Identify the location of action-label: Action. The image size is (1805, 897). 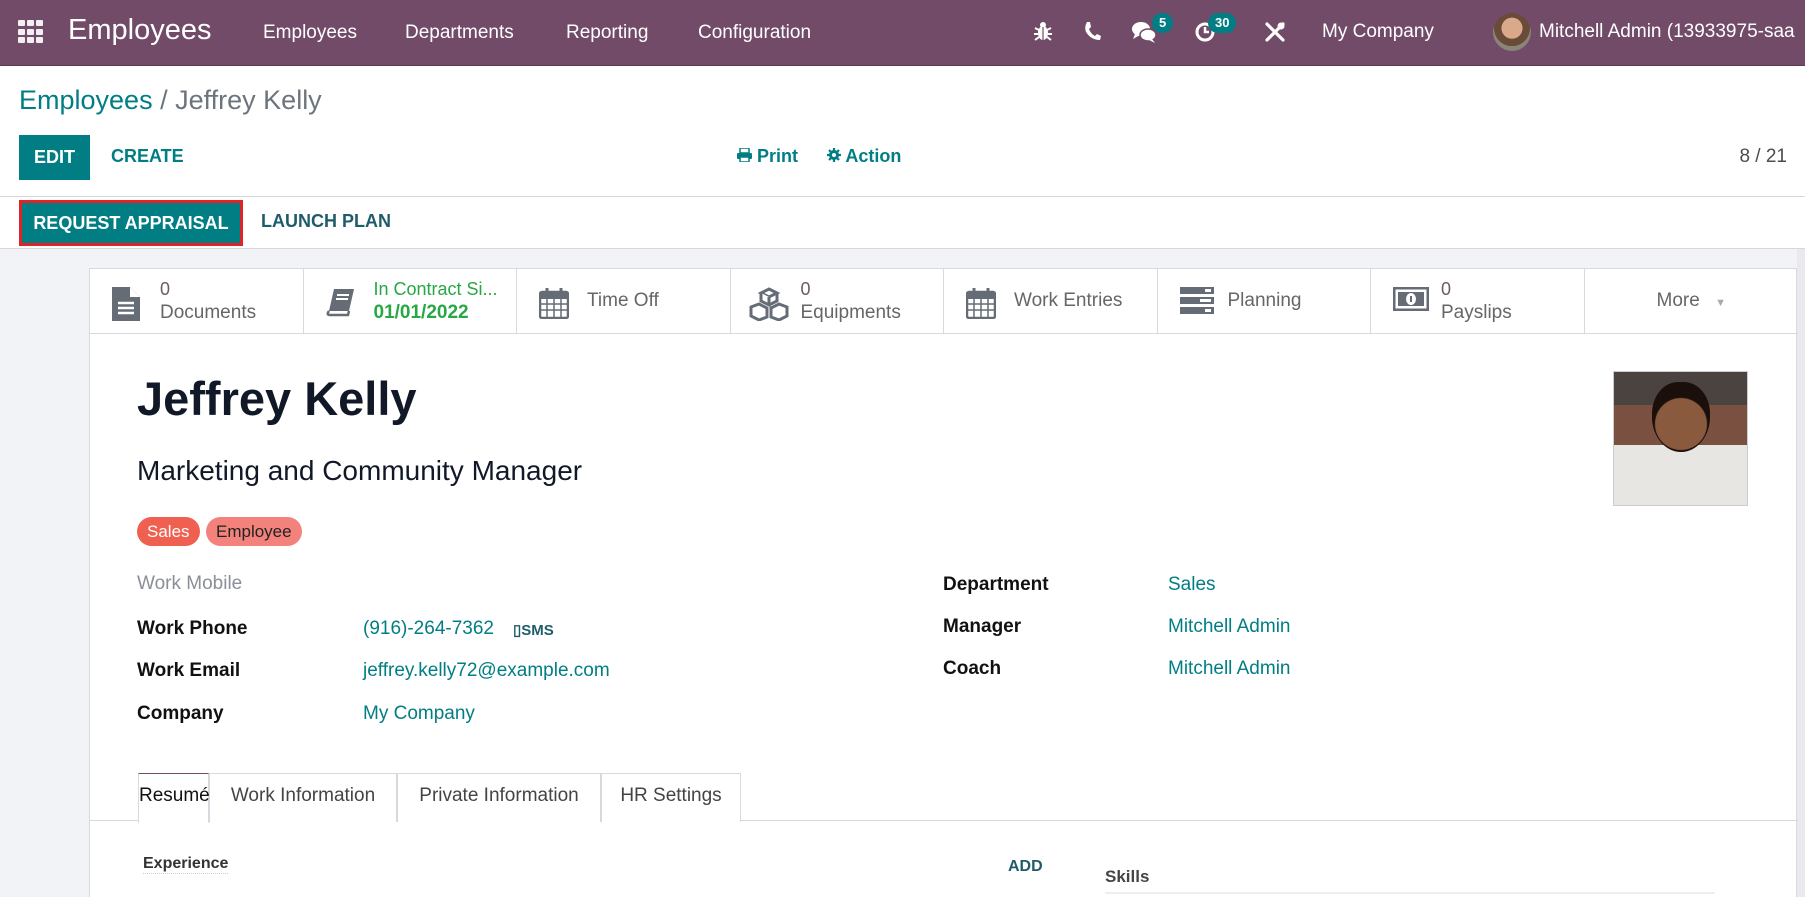
(873, 156).